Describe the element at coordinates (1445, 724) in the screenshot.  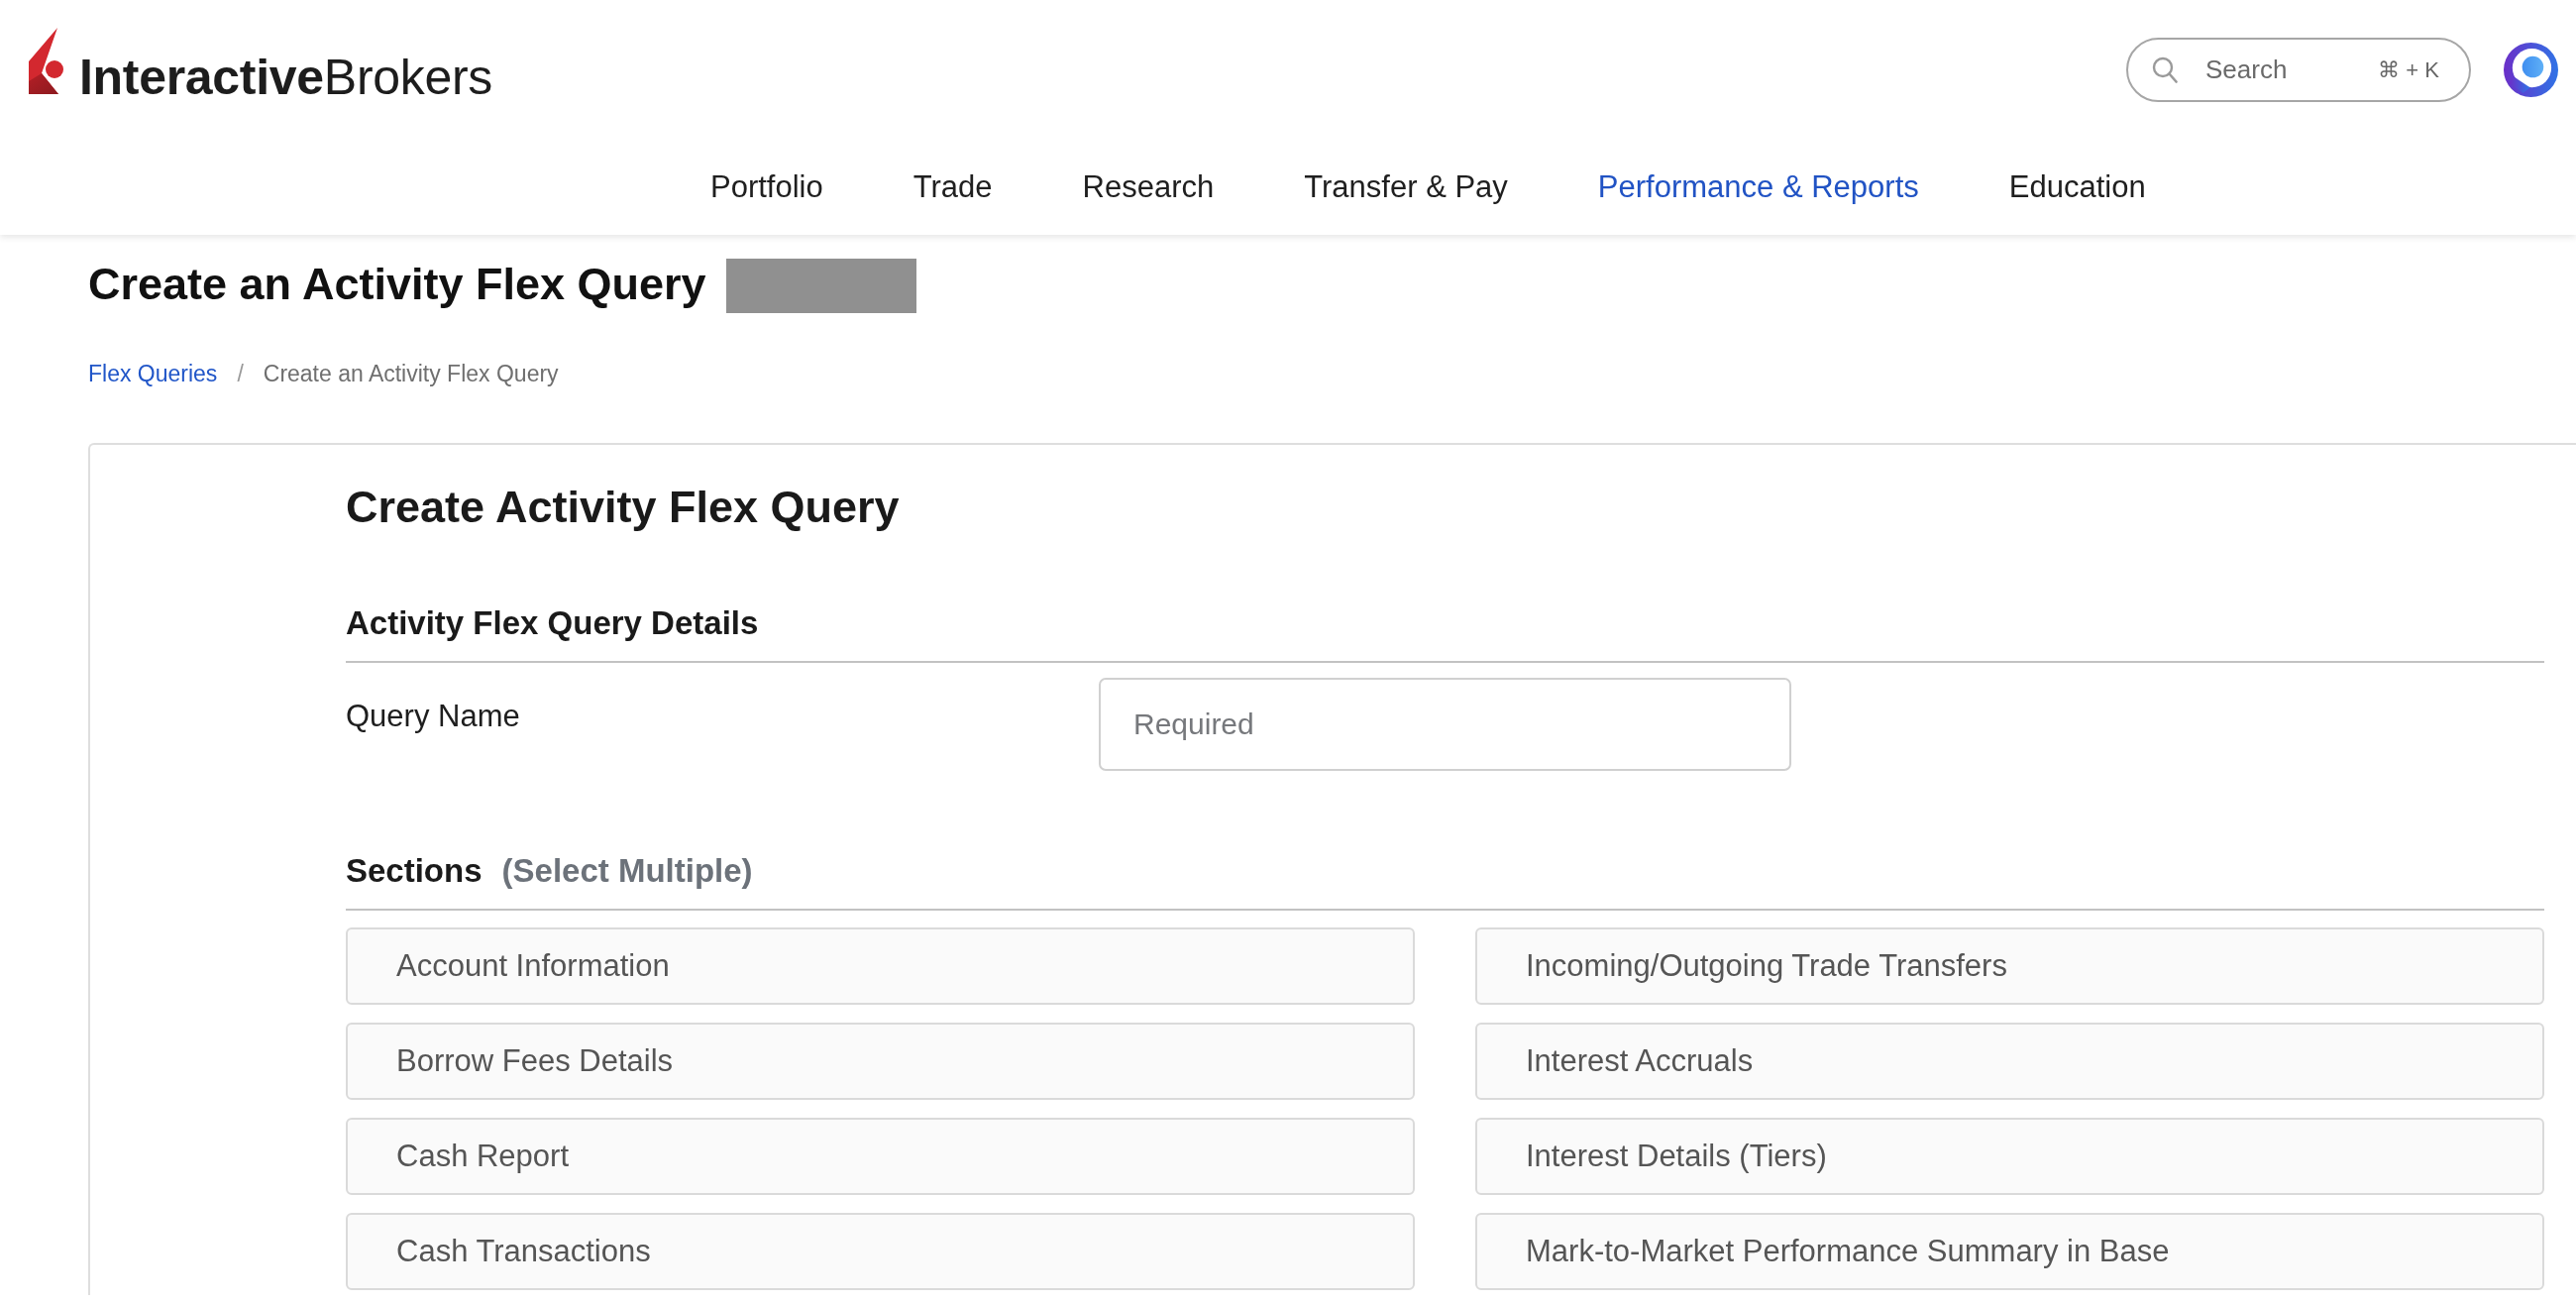
I see `text-field: Required` at that location.